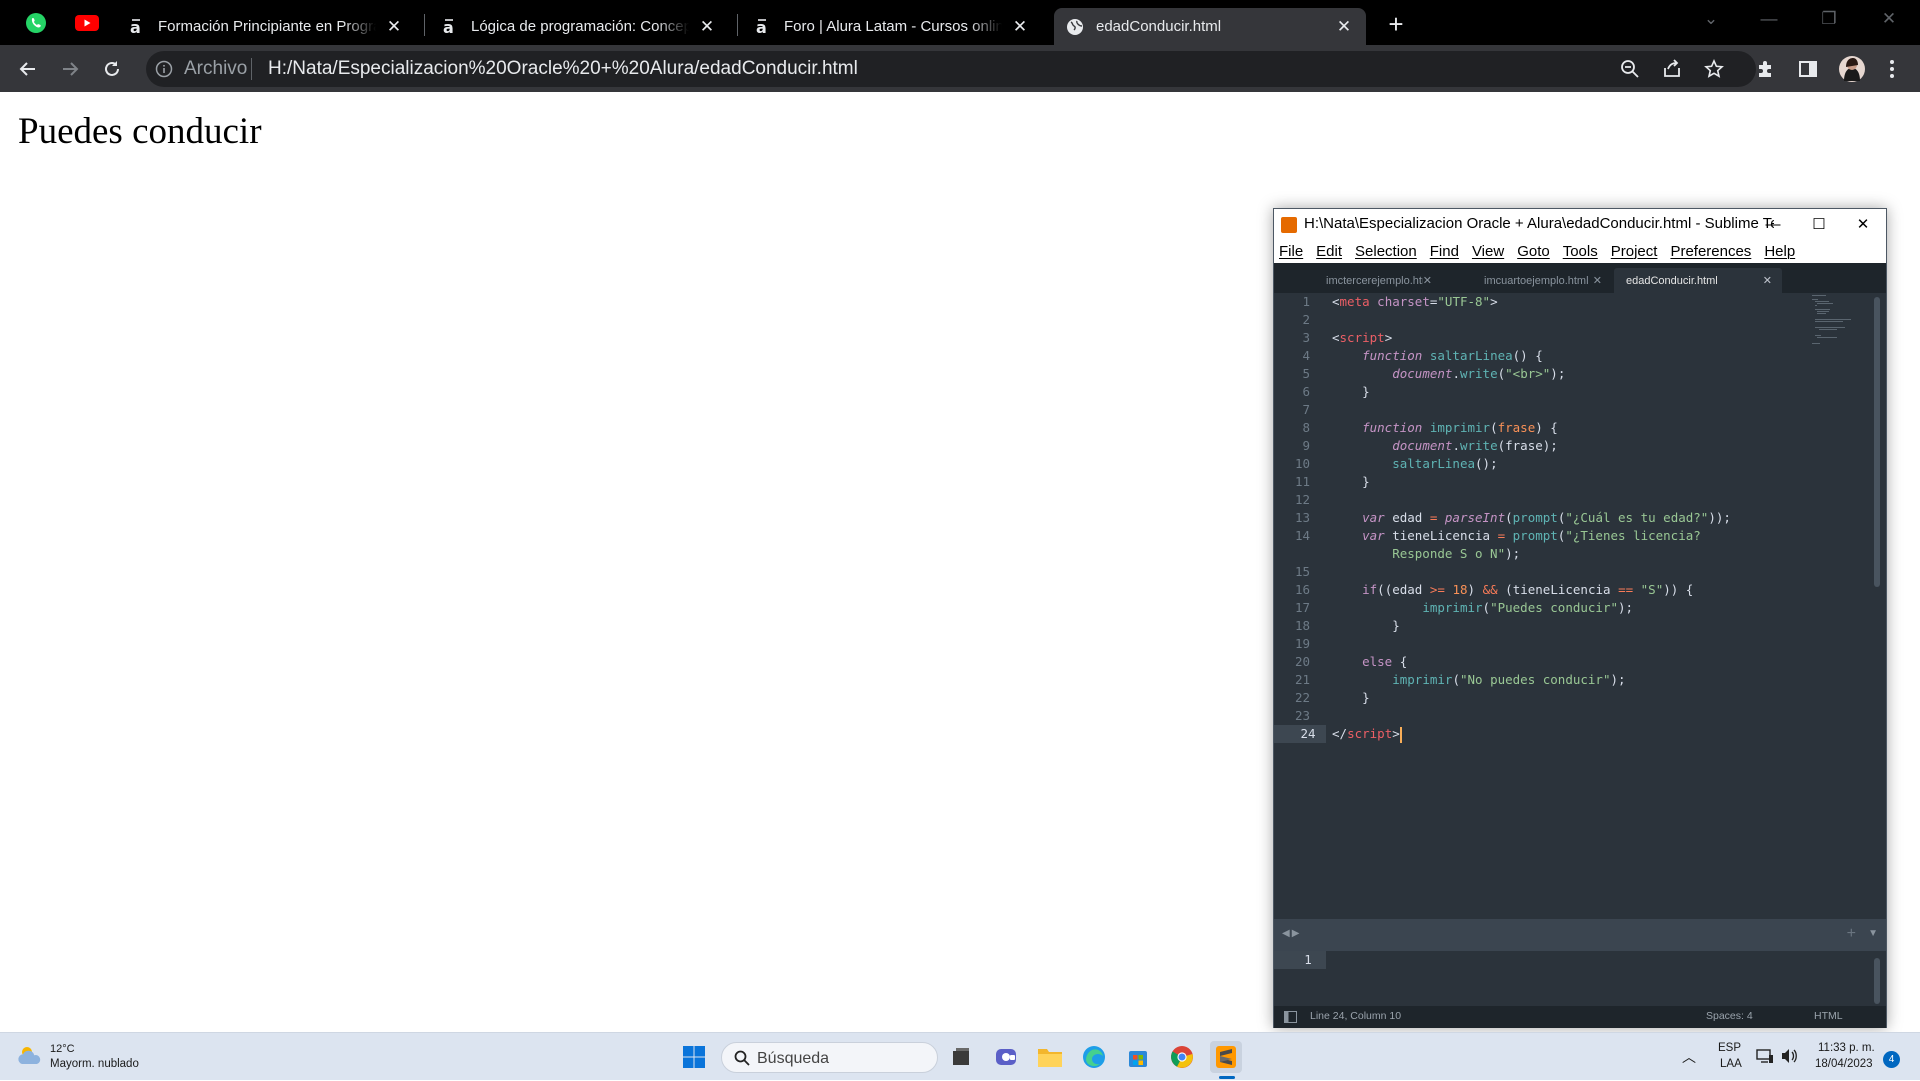 The height and width of the screenshot is (1081, 1920). I want to click on info-icon, so click(164, 69).